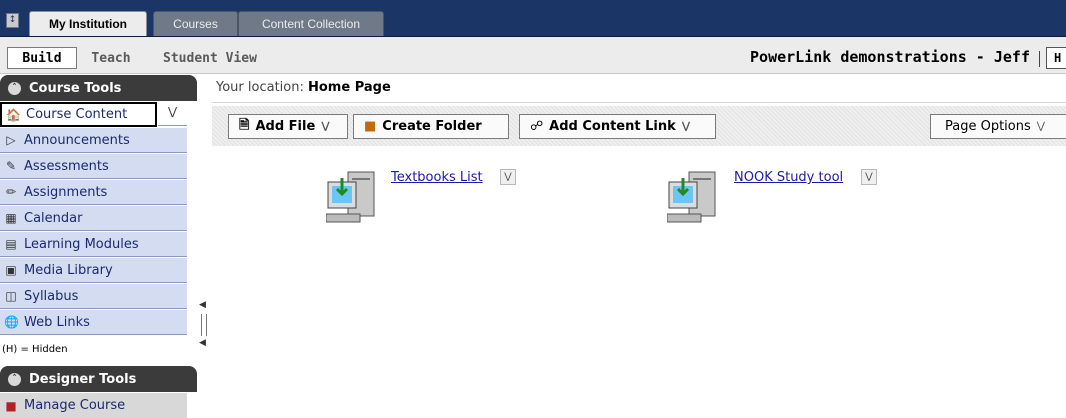  I want to click on breadcrumb: Your location: Home Page, so click(303, 87).